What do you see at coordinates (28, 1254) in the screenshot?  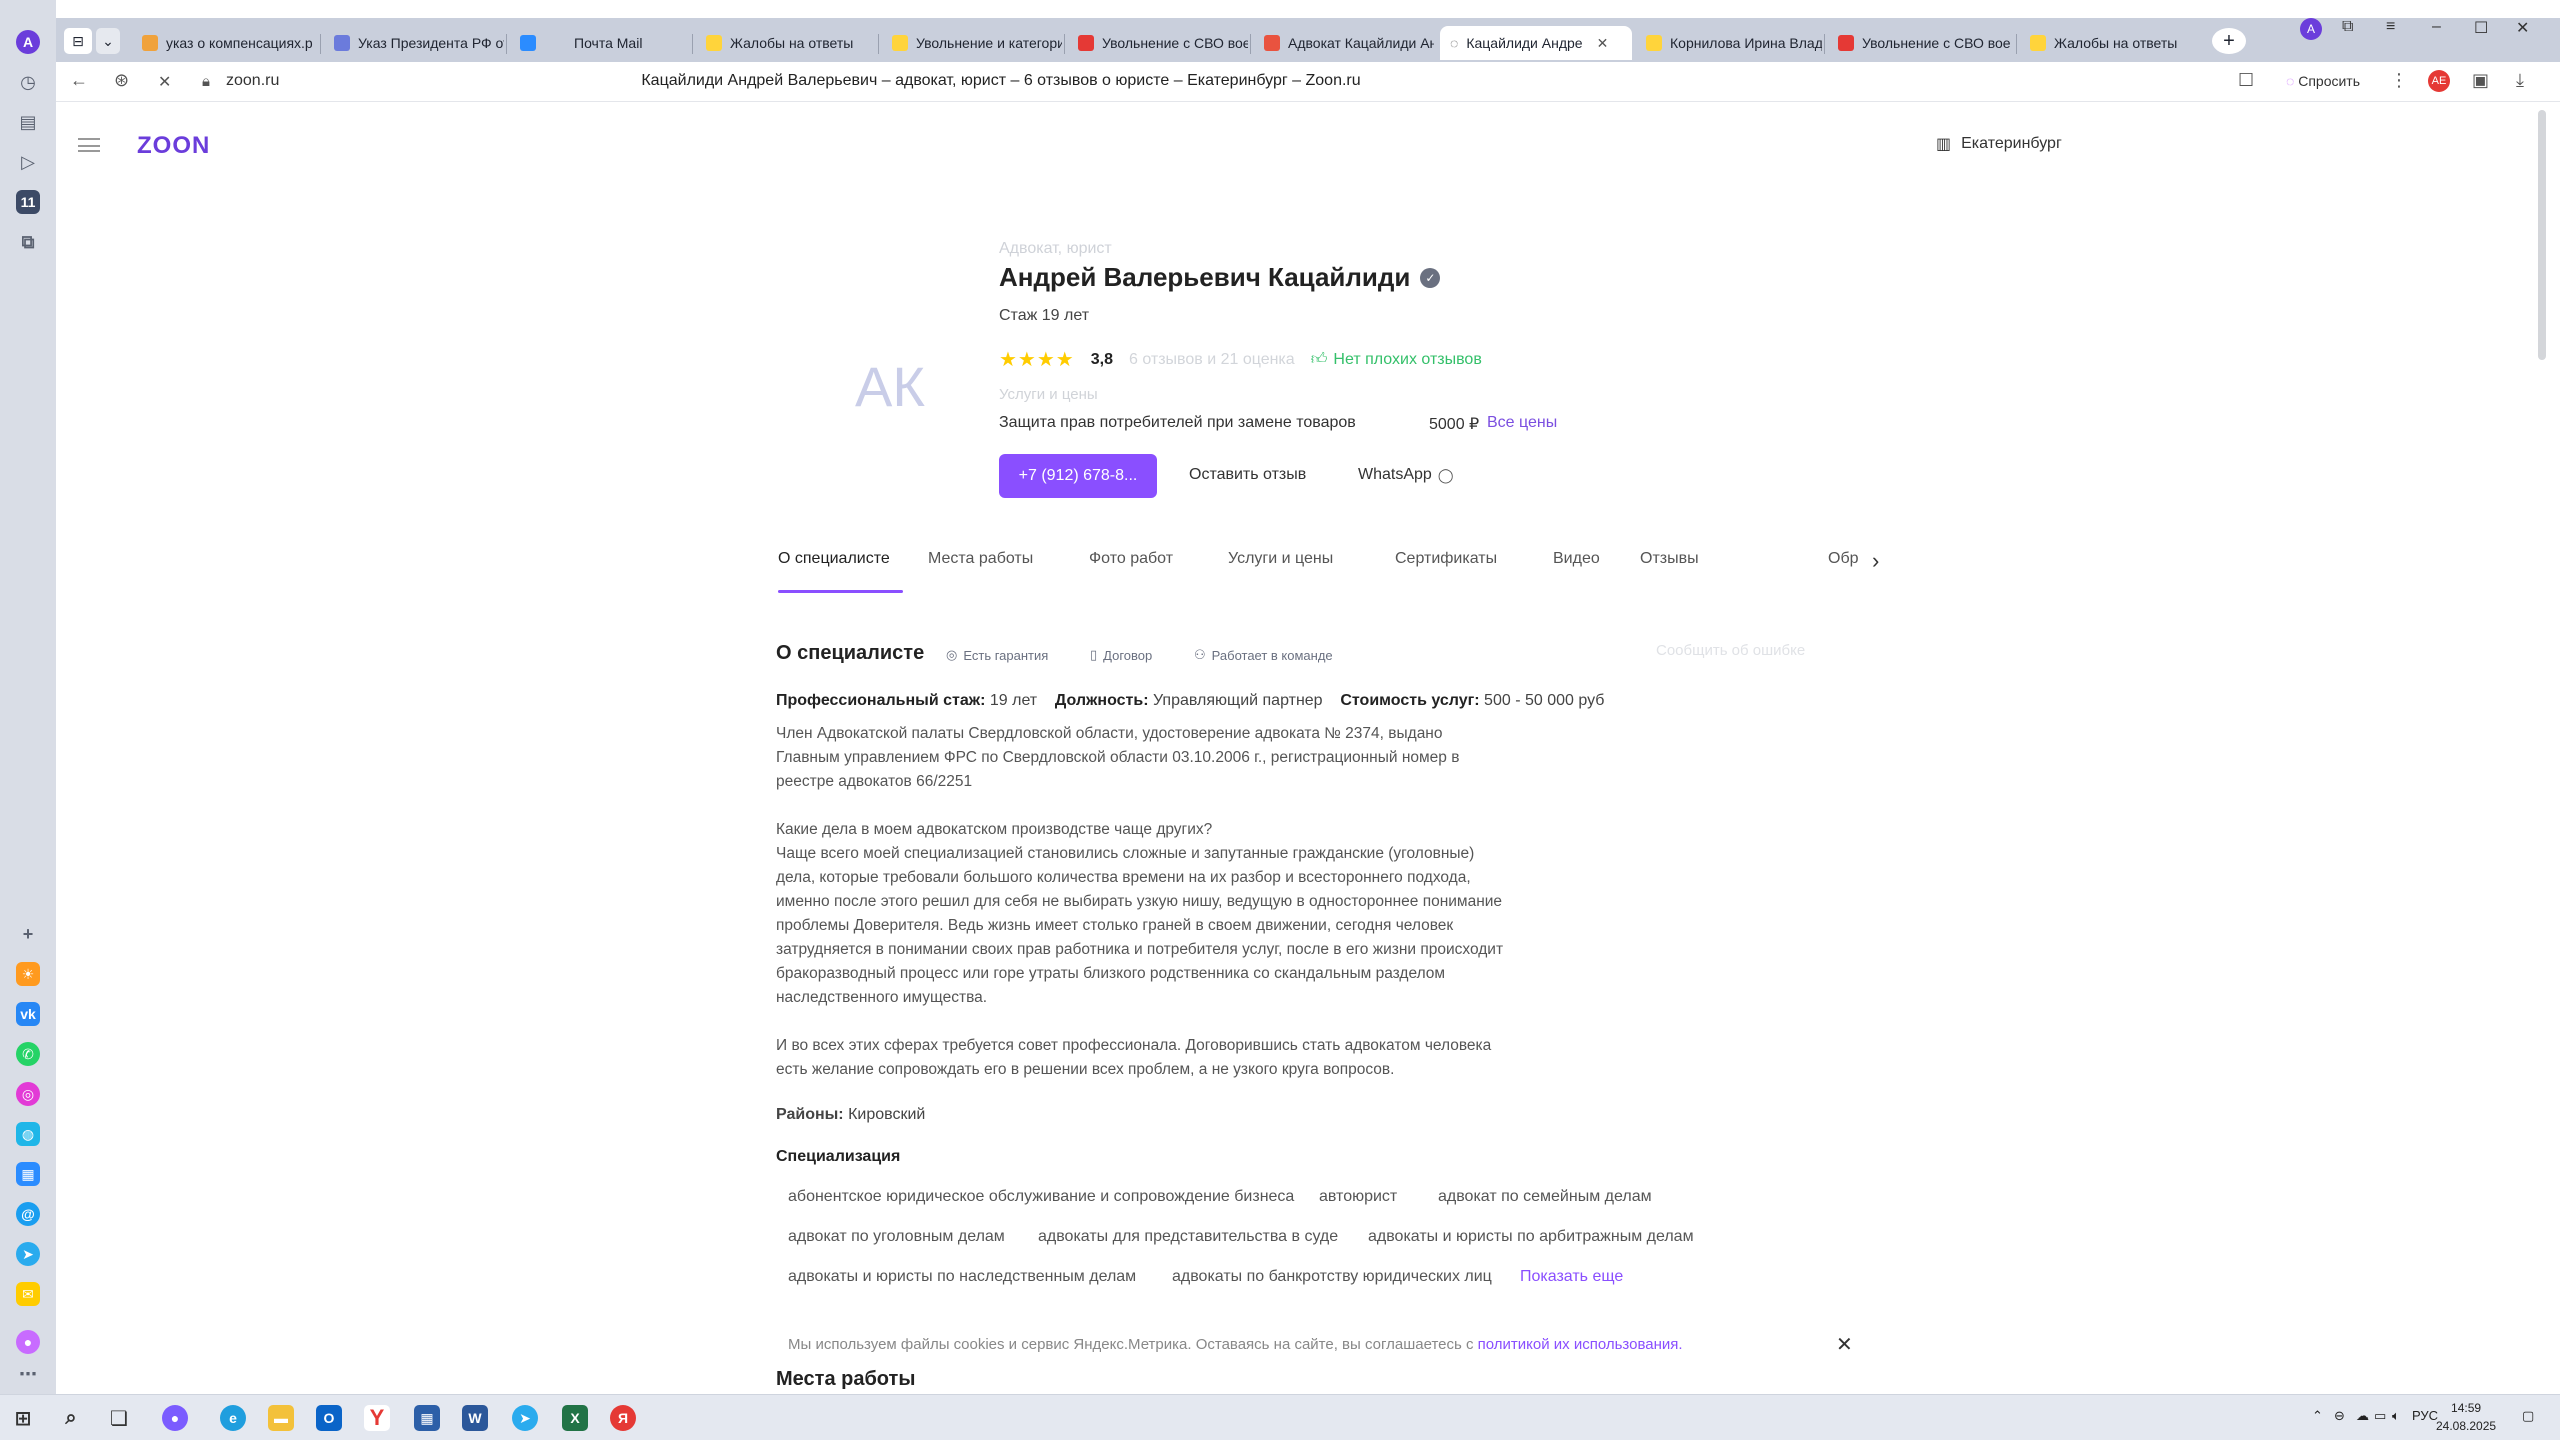 I see `telegram-icon: ➤` at bounding box center [28, 1254].